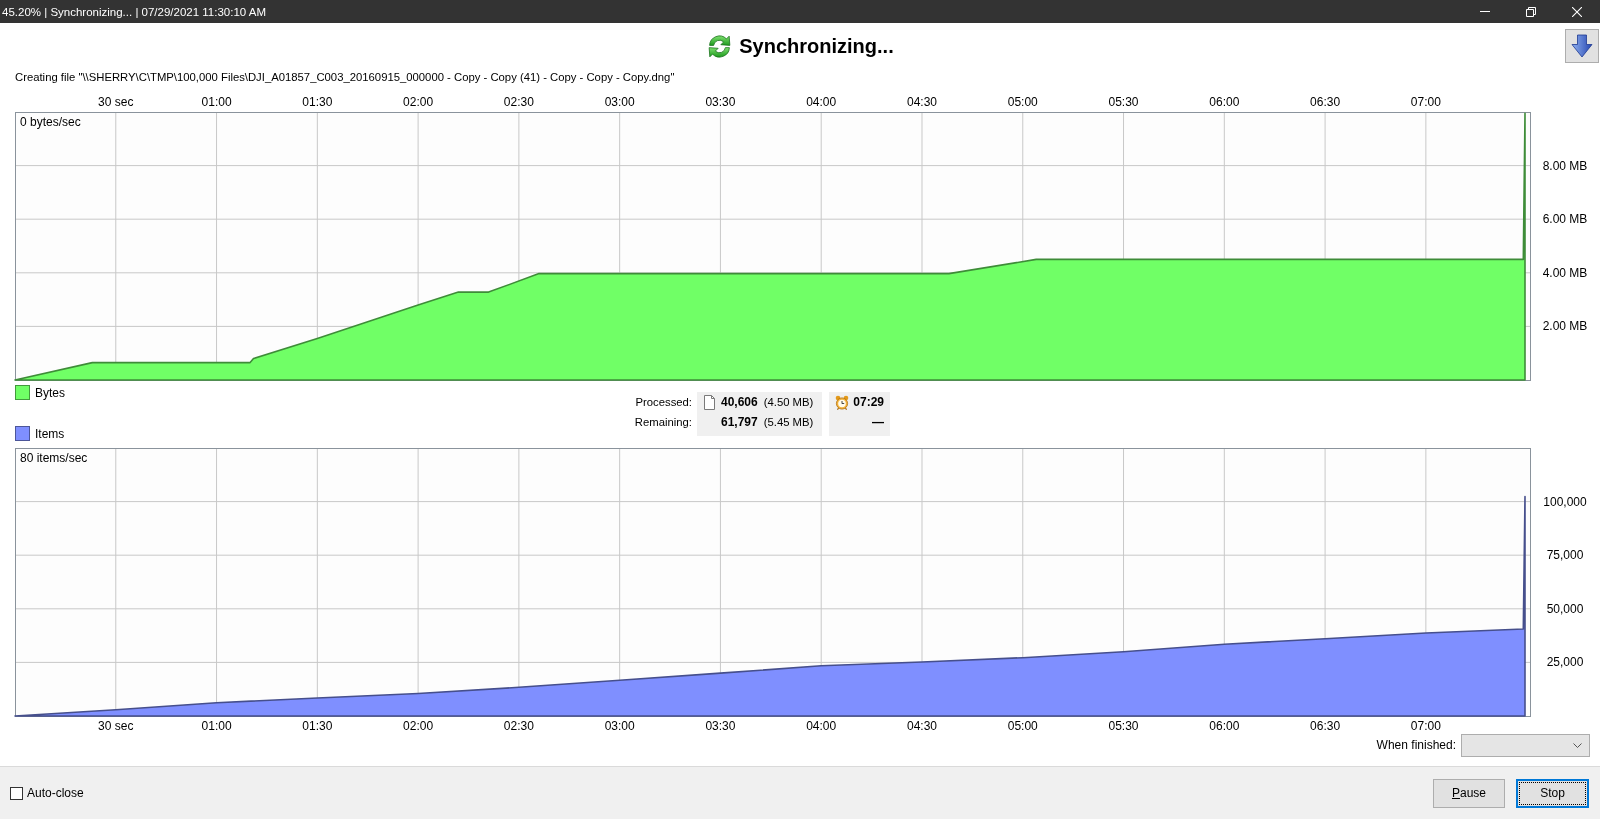 Image resolution: width=1600 pixels, height=819 pixels. What do you see at coordinates (1531, 11) in the screenshot?
I see `restore-icon` at bounding box center [1531, 11].